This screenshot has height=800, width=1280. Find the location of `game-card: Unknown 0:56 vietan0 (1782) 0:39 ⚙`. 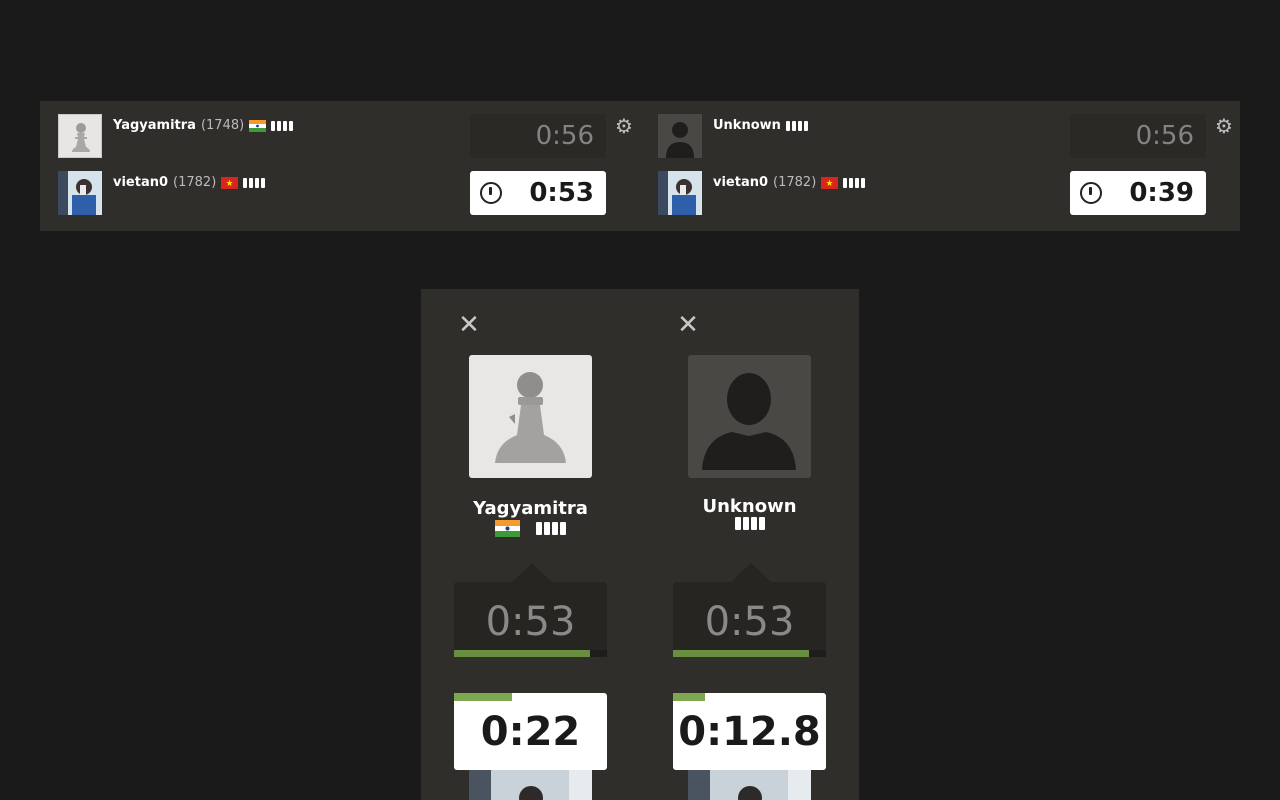

game-card: Unknown 0:56 vietan0 (1782) 0:39 ⚙ is located at coordinates (940, 166).